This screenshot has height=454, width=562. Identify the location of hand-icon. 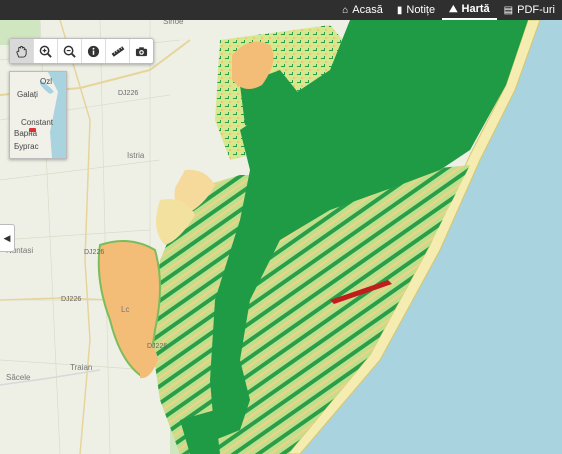
(21, 51).